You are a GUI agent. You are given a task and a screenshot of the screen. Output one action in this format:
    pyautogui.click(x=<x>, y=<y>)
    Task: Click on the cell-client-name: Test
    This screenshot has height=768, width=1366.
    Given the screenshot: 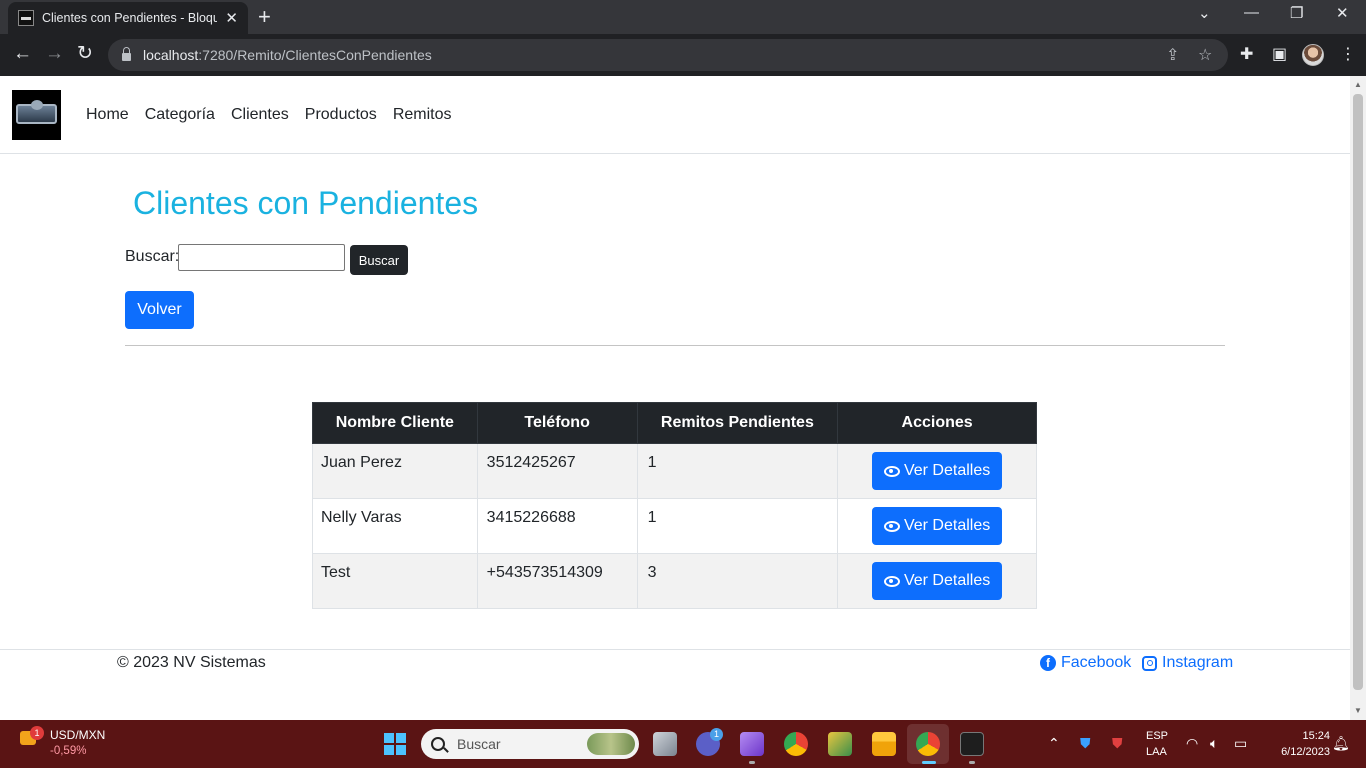 What is the action you would take?
    pyautogui.click(x=395, y=581)
    